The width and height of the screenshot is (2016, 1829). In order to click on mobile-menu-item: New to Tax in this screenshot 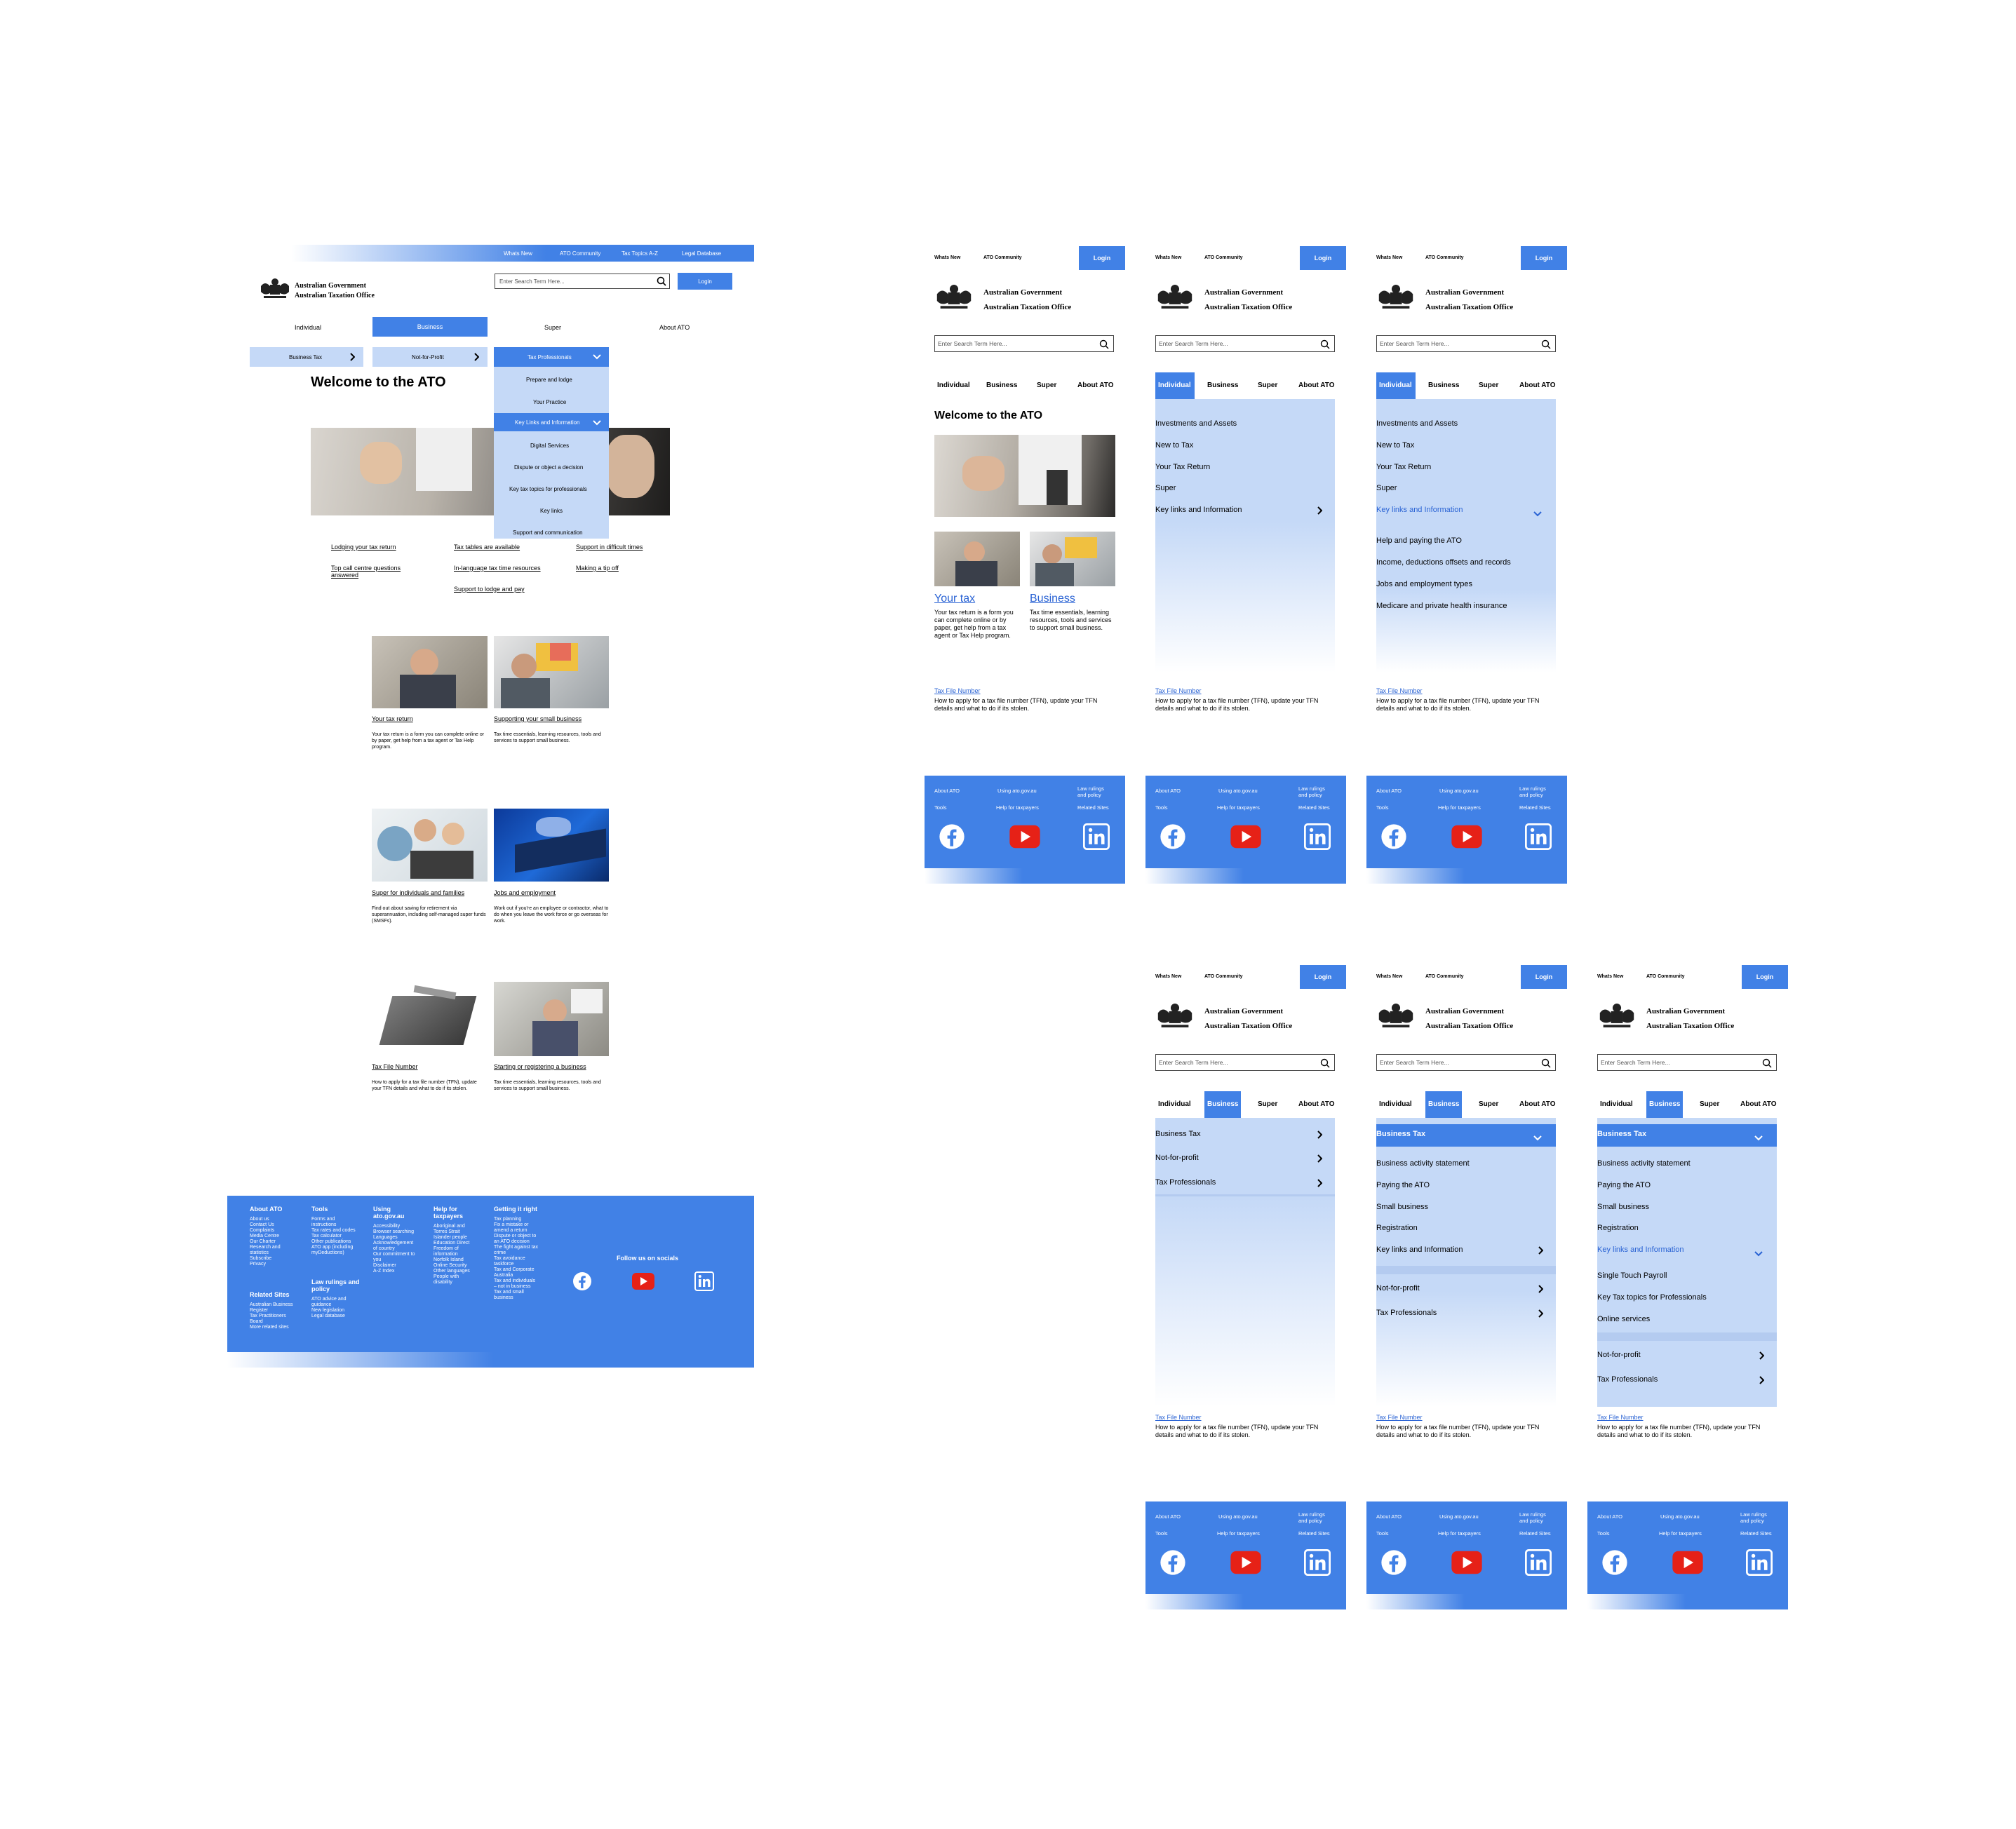, I will do `click(1174, 445)`.